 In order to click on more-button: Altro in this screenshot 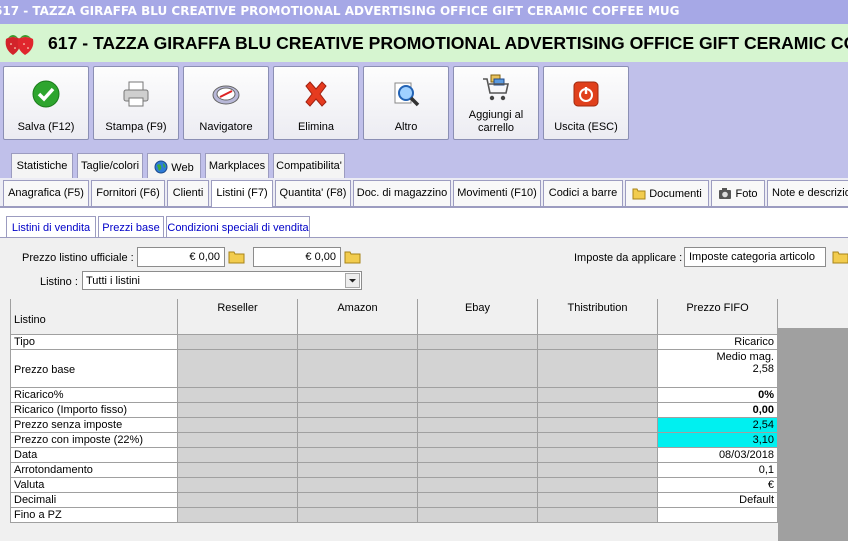, I will do `click(406, 103)`.